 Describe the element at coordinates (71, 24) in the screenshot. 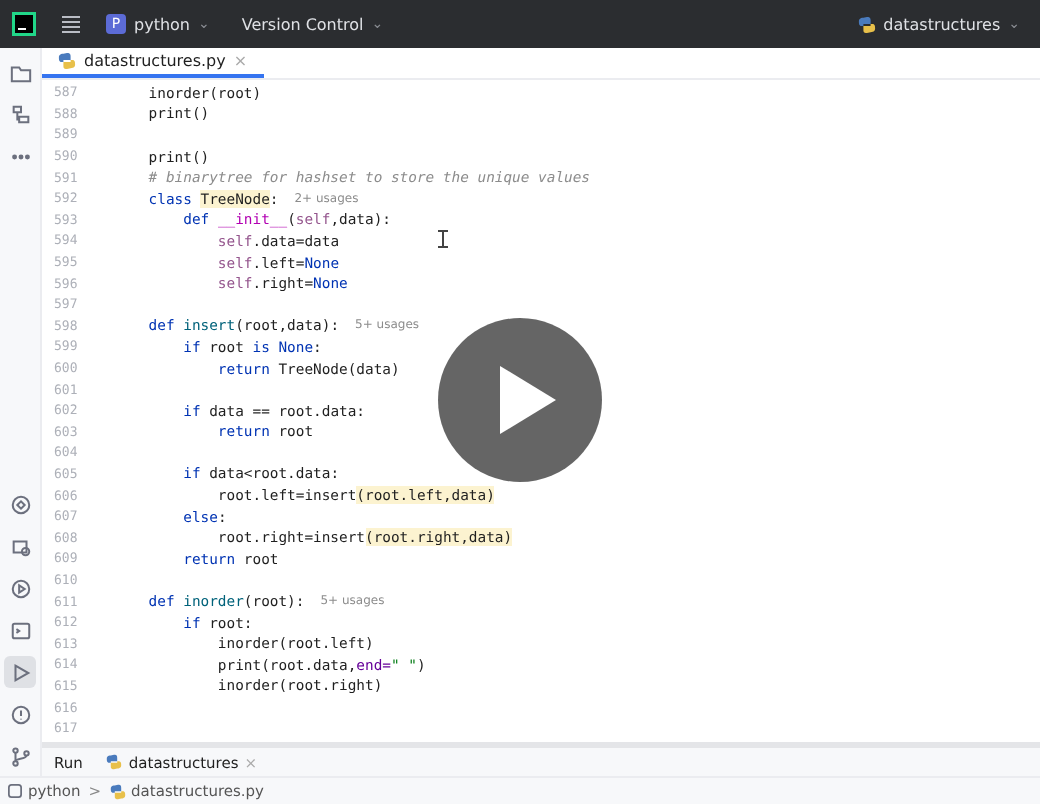

I see `menu-icon` at that location.